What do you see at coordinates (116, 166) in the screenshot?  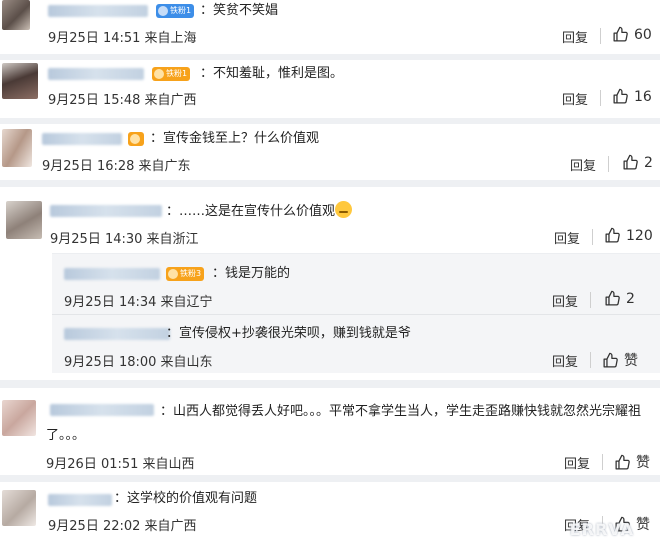 I see `comment-meta: 9月25日 16:28 来自广东` at bounding box center [116, 166].